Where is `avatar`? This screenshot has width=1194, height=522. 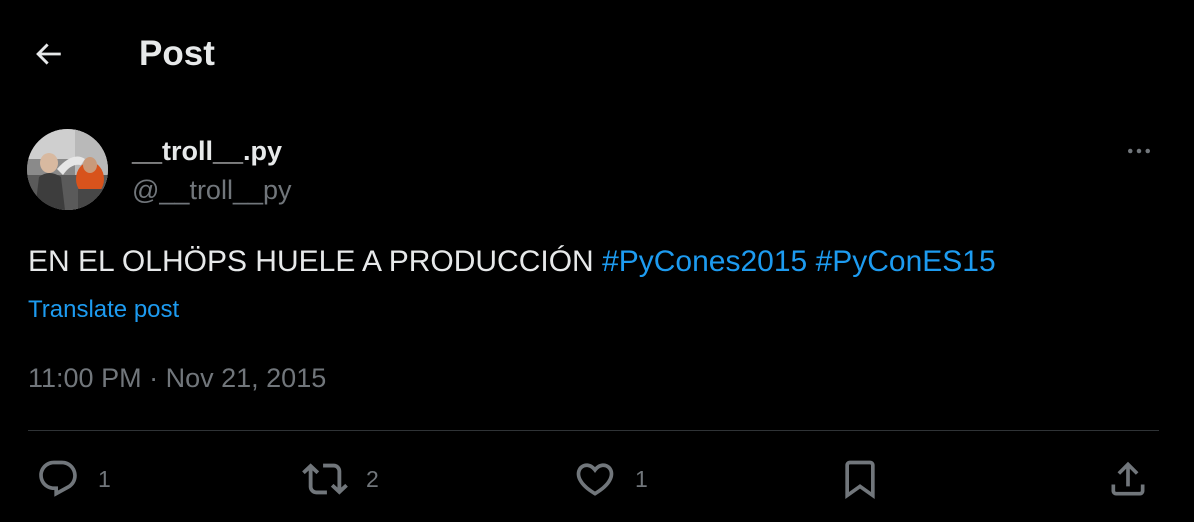 avatar is located at coordinates (67, 169).